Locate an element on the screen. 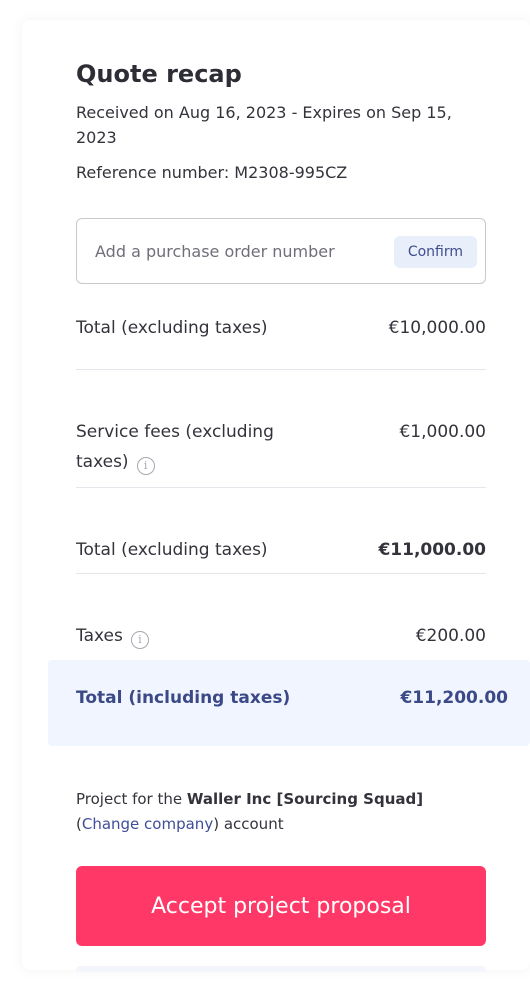  summary-row-value: €1,000.00 is located at coordinates (442, 432).